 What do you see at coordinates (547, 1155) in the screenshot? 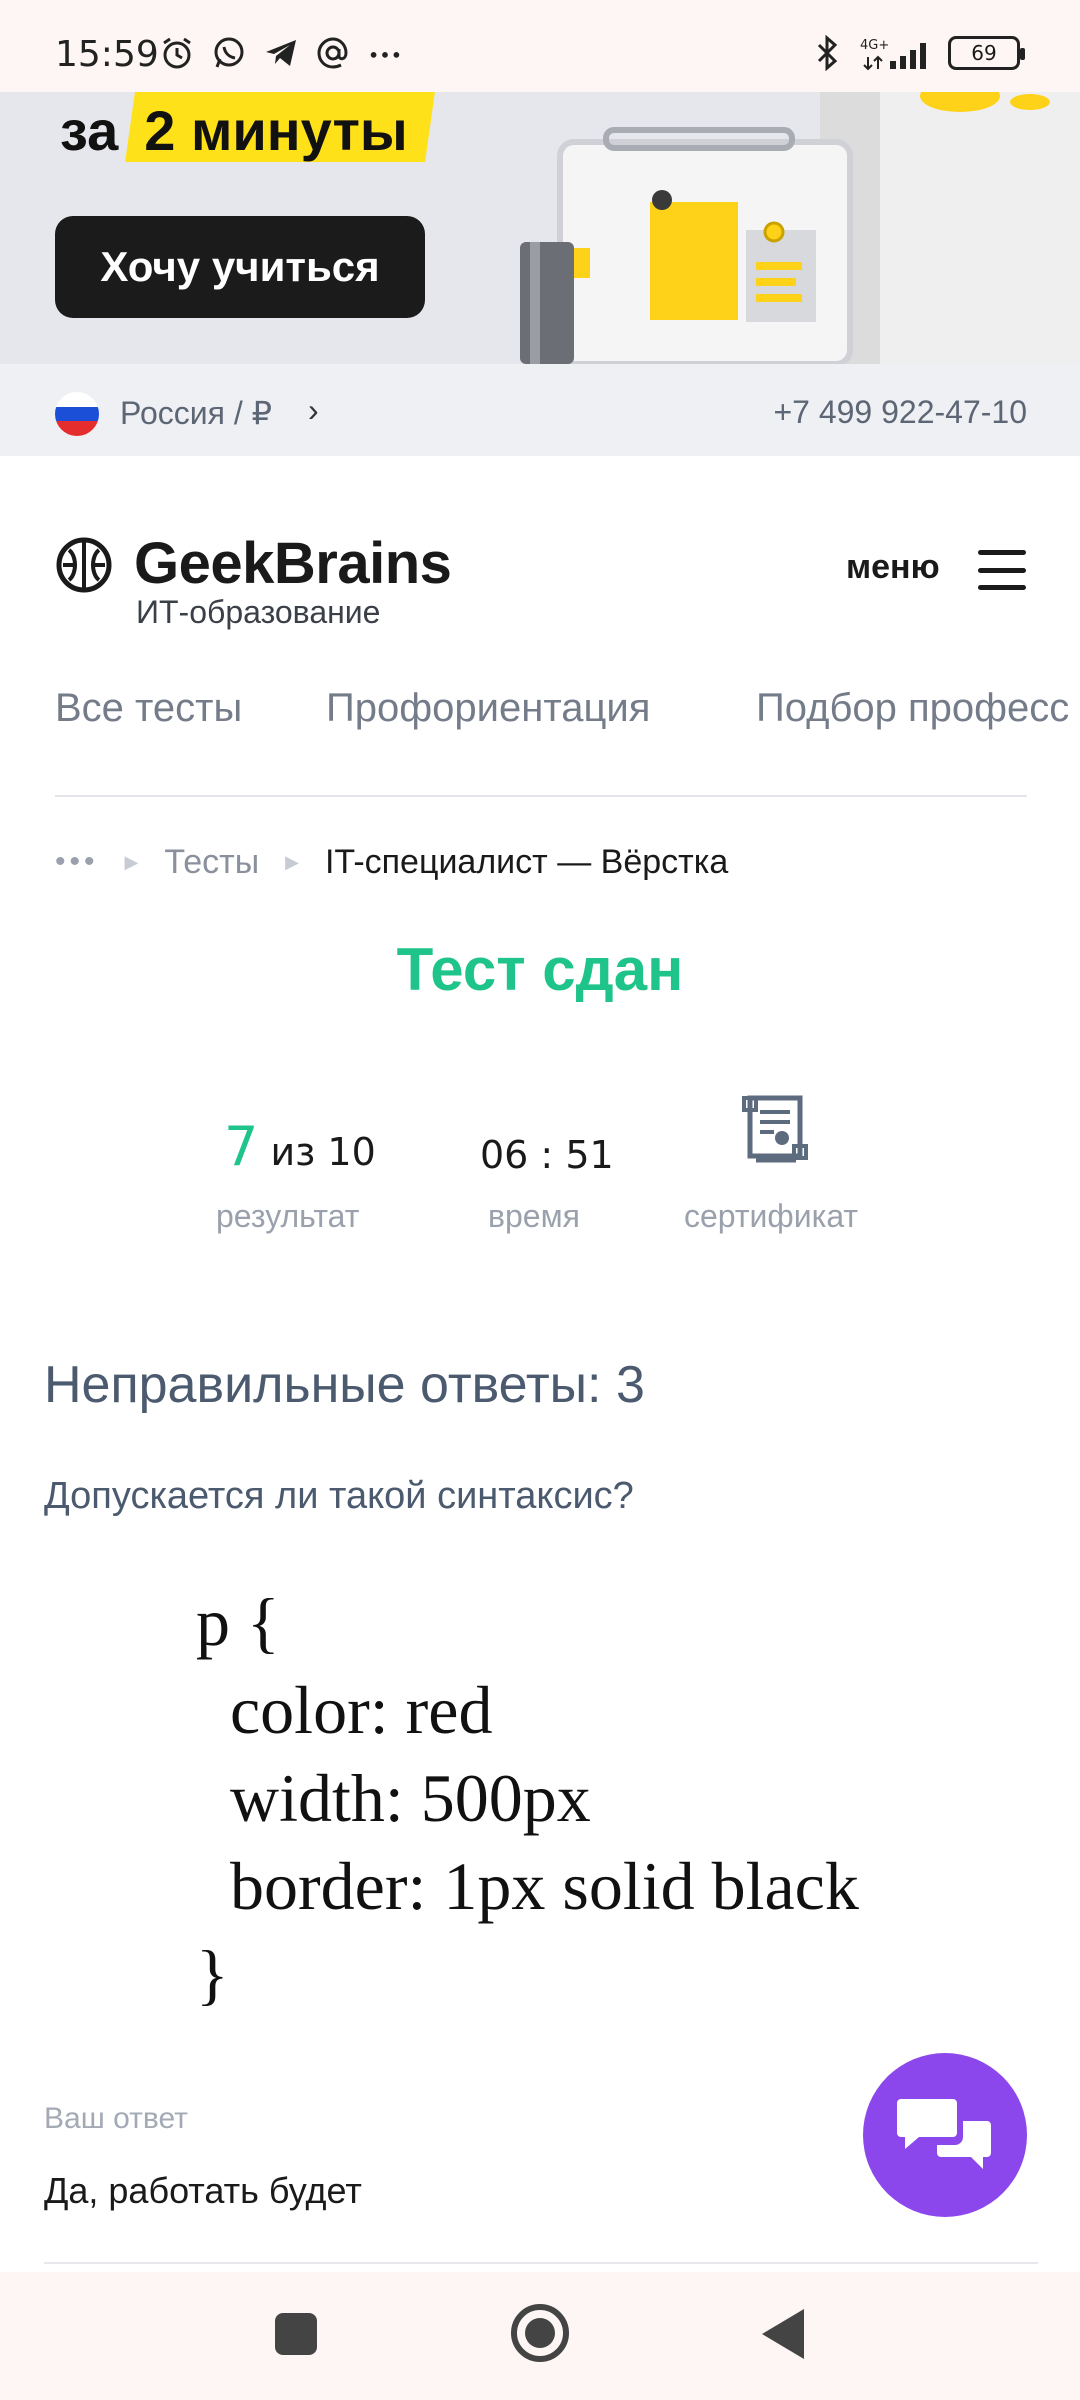
I see `time-value: 06 : 51` at bounding box center [547, 1155].